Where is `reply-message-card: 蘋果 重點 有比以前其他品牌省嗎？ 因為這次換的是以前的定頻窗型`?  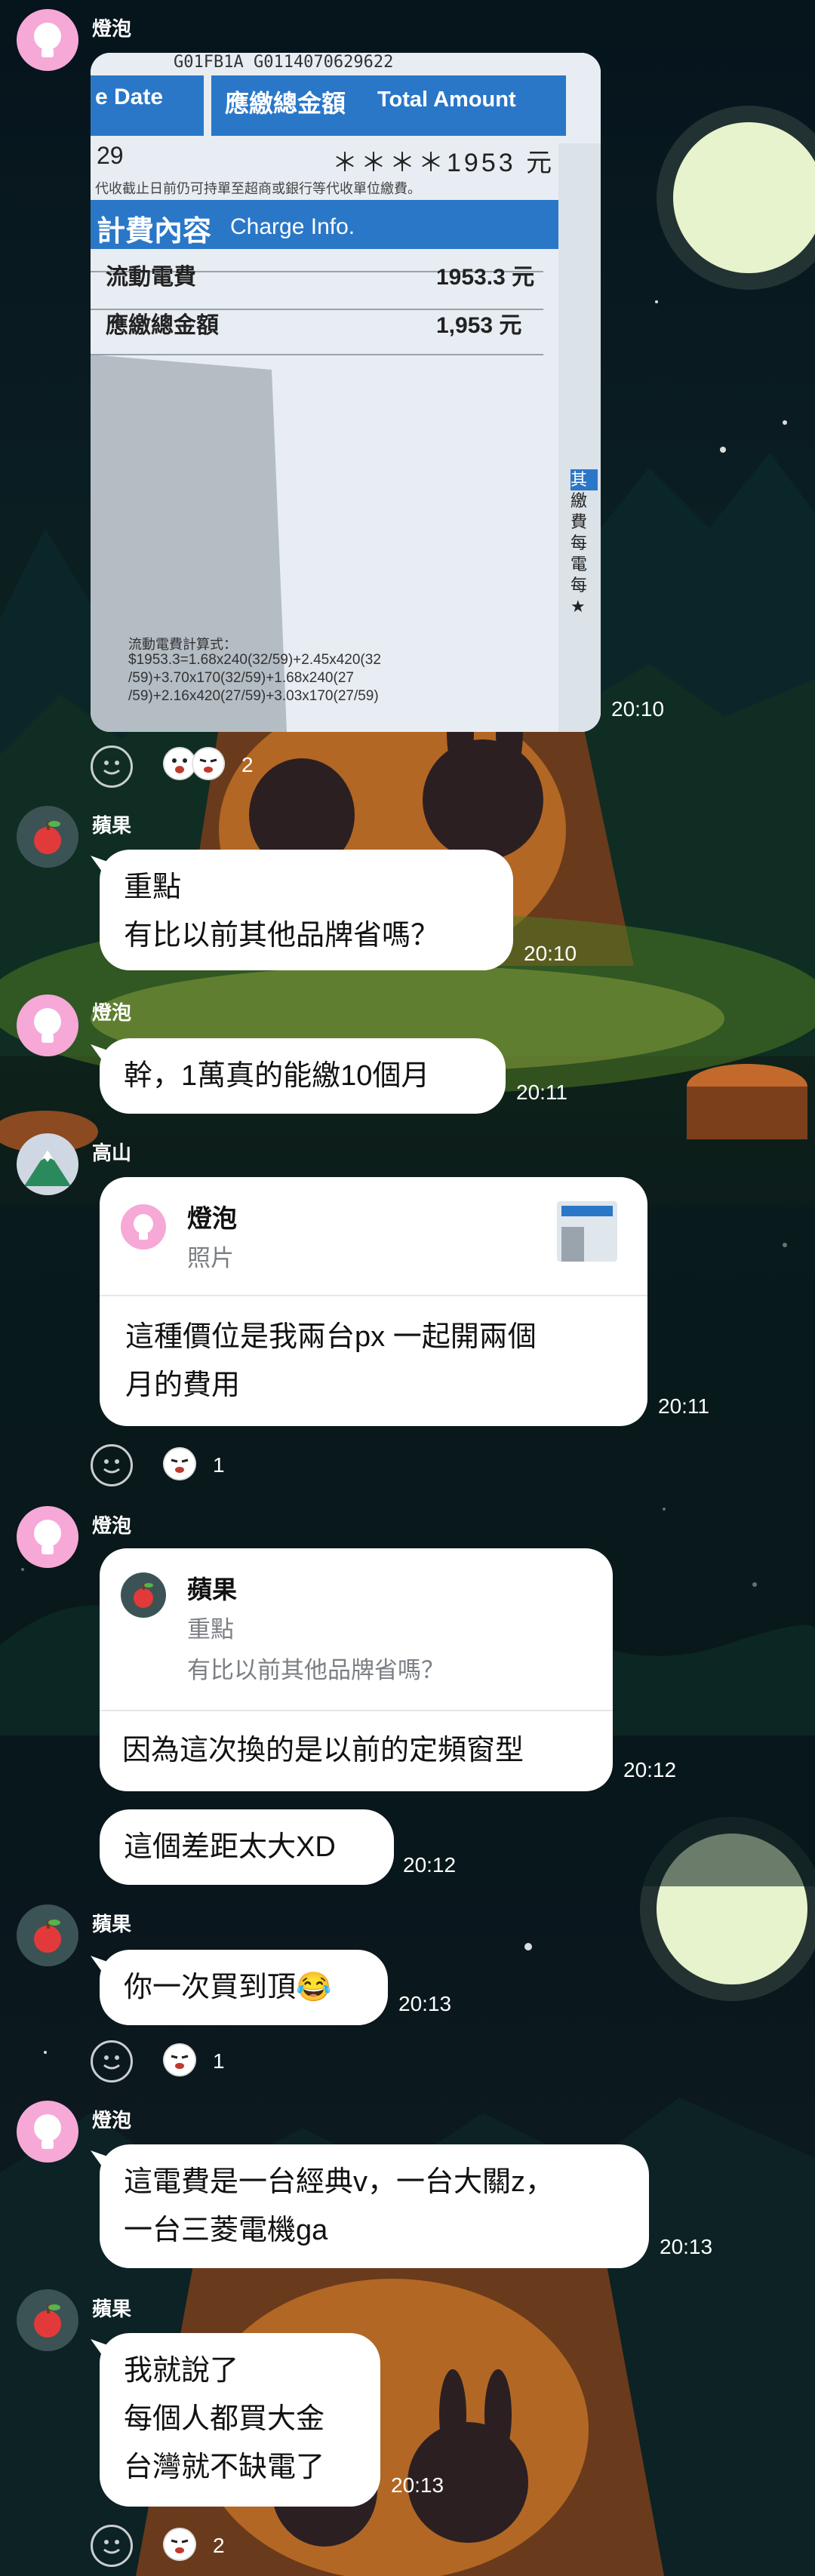
reply-message-card: 蘋果 重點 有比以前其他品牌省嗎？ 因為這次換的是以前的定頻窗型 is located at coordinates (356, 1669).